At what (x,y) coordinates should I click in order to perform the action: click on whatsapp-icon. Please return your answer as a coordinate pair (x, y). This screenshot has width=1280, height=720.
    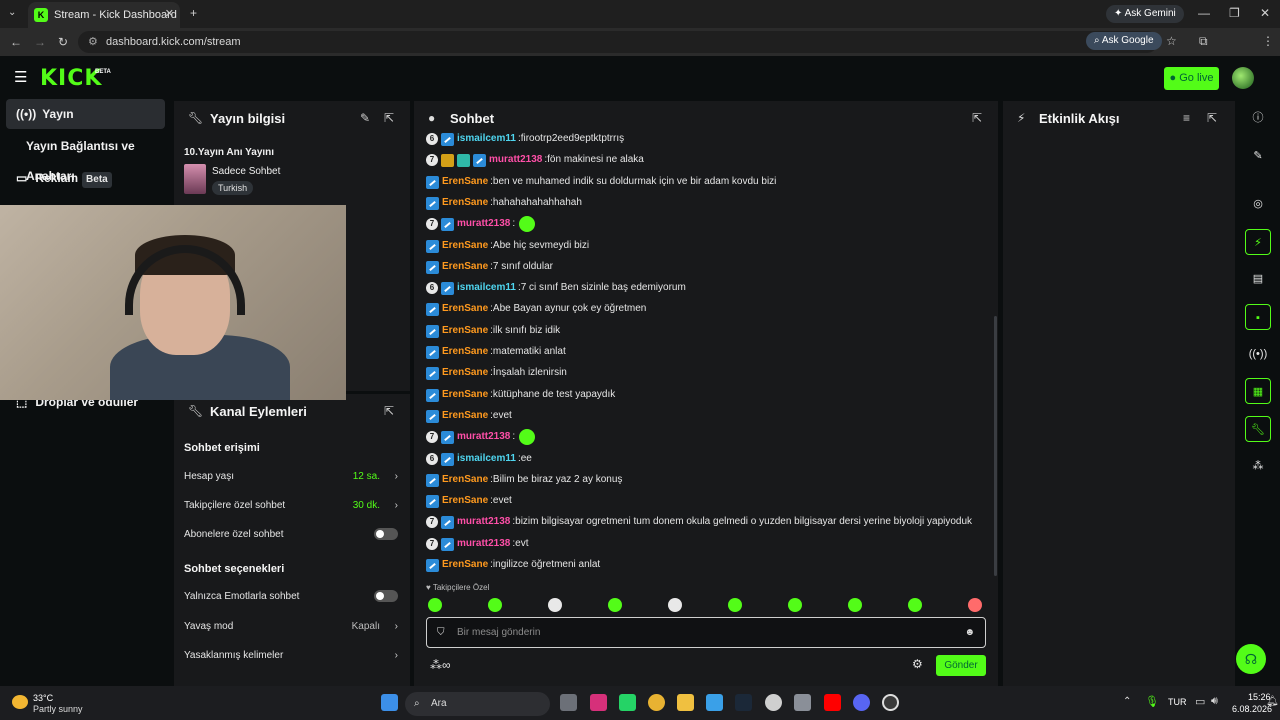
    Looking at the image, I should click on (627, 702).